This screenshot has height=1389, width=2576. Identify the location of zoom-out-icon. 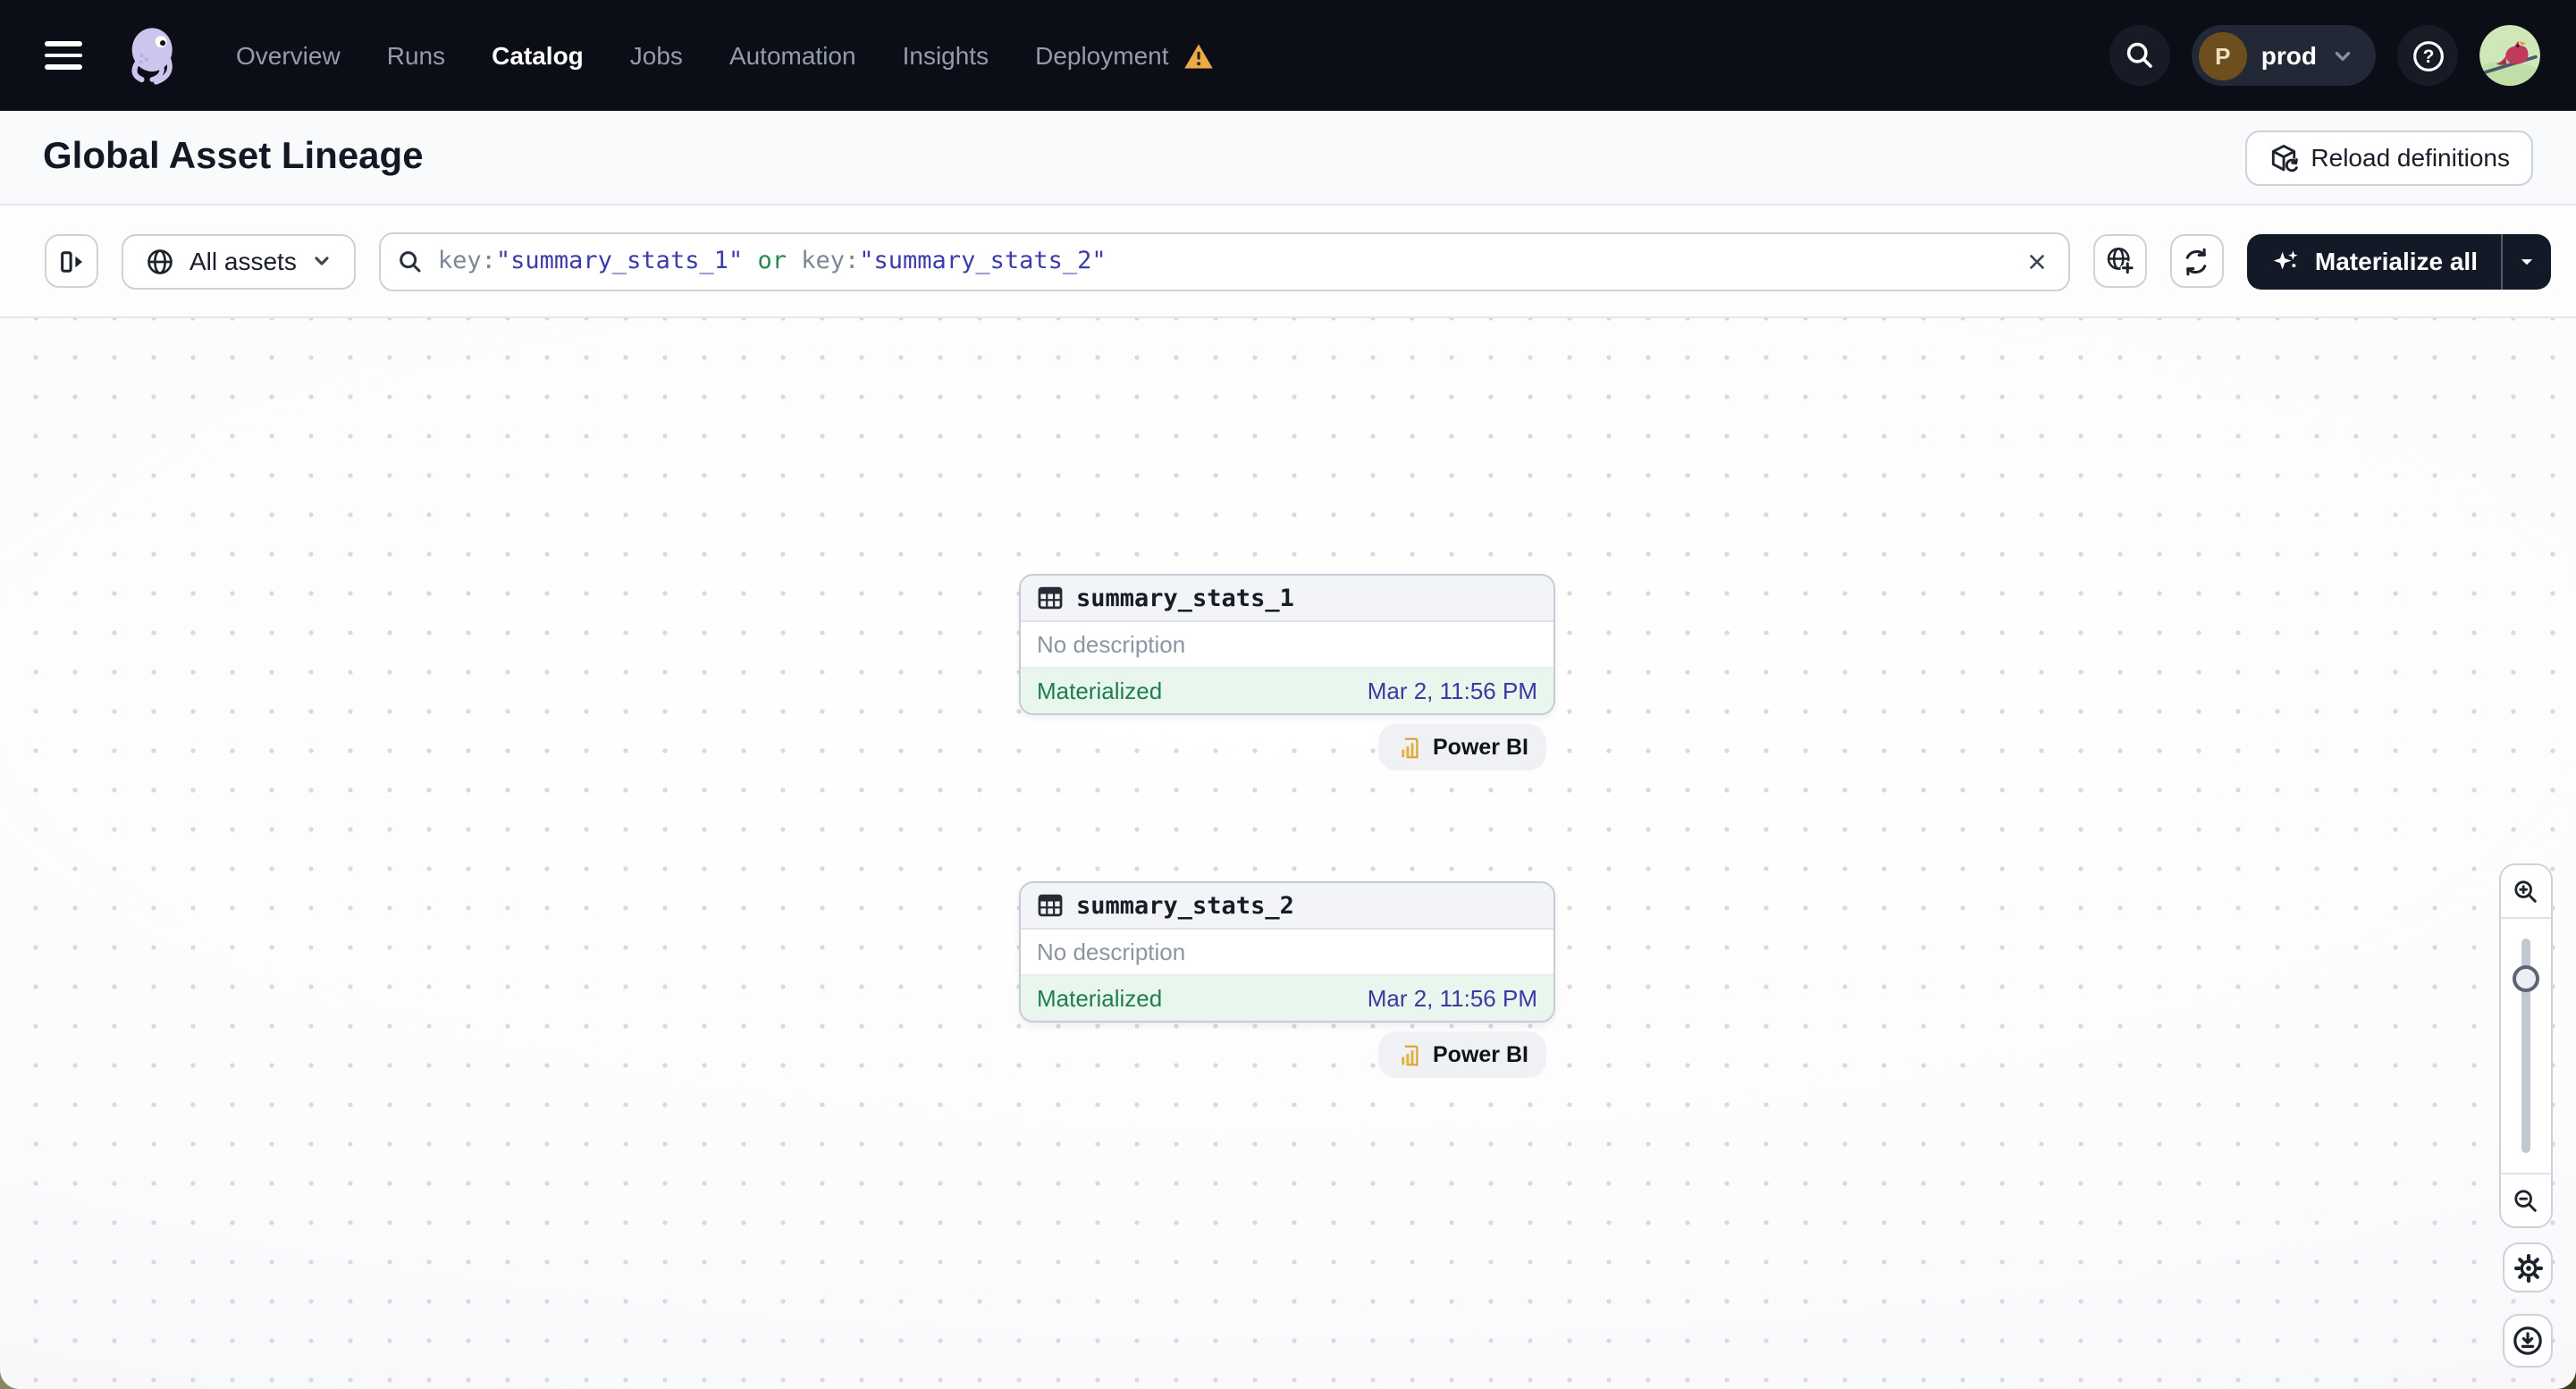
(2526, 1200).